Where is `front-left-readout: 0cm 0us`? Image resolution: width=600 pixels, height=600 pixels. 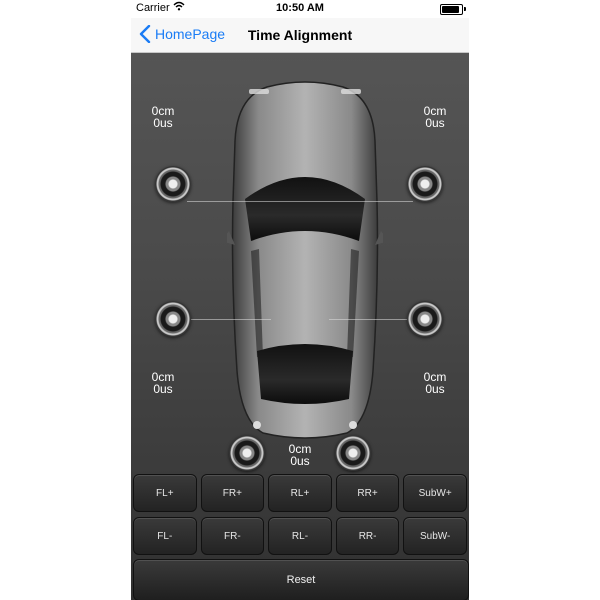 front-left-readout: 0cm 0us is located at coordinates (163, 117).